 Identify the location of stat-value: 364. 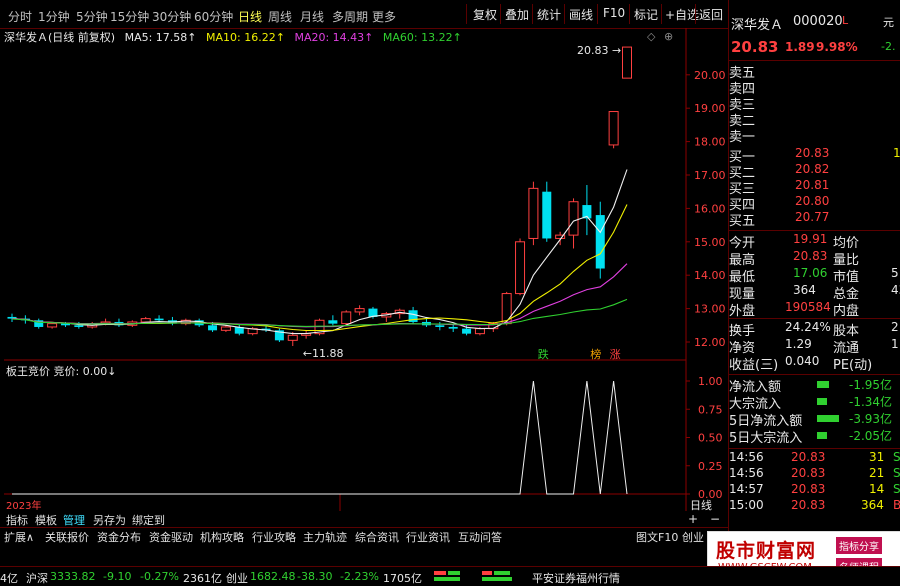
(804, 290).